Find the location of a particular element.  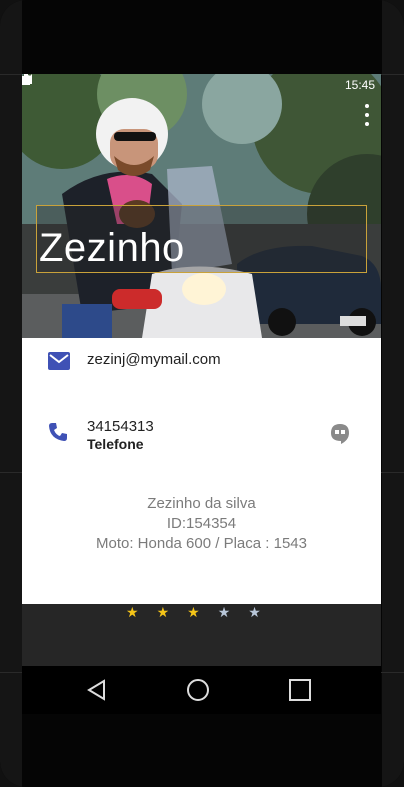

overflow-menu-button is located at coordinates (367, 115).